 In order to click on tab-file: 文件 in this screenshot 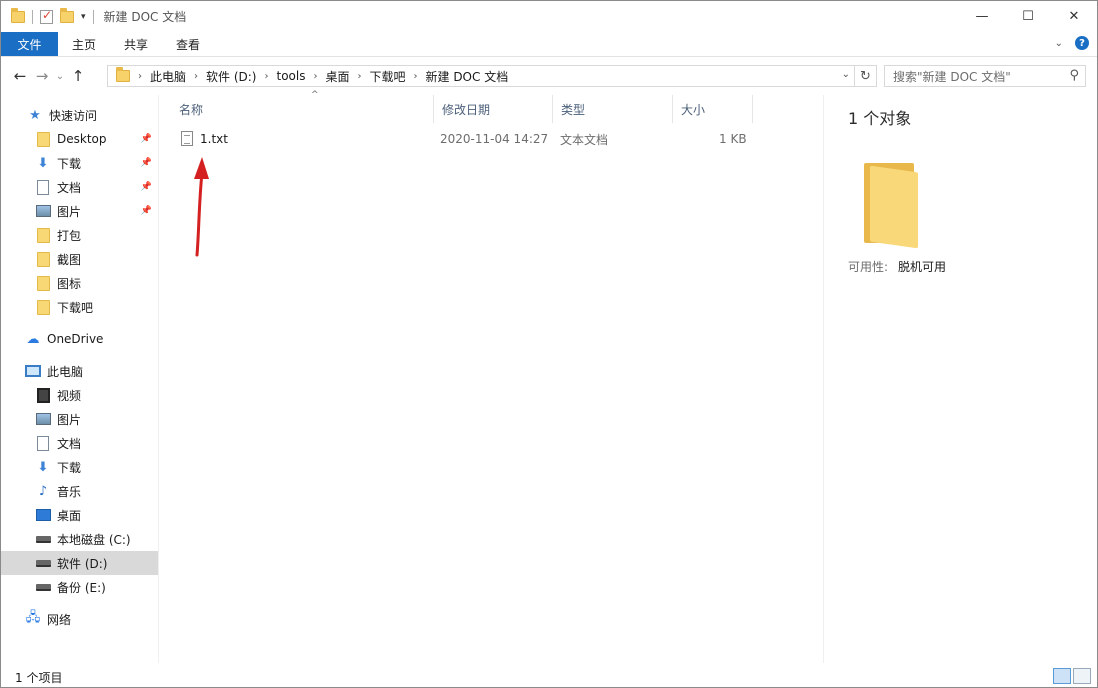, I will do `click(29, 44)`.